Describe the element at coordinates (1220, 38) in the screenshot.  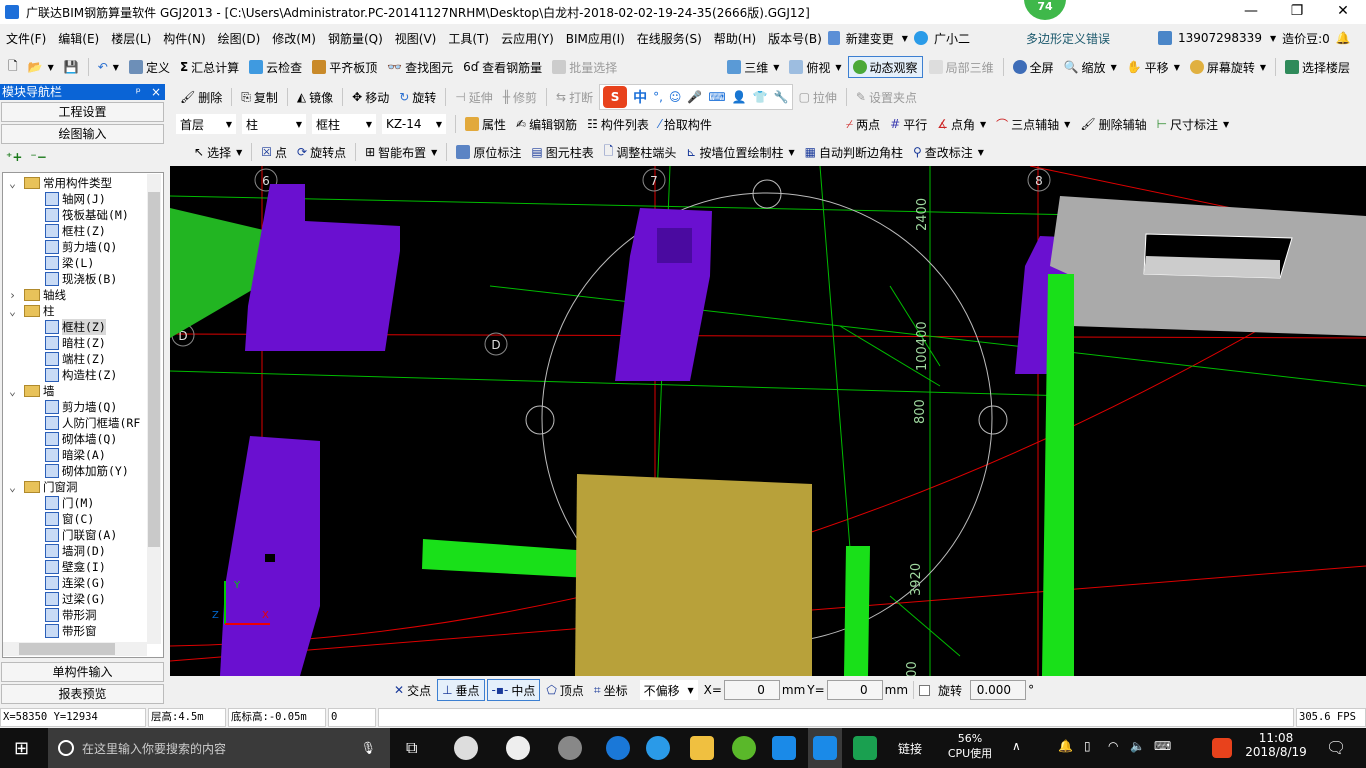
I see `account-button: 13907298339` at that location.